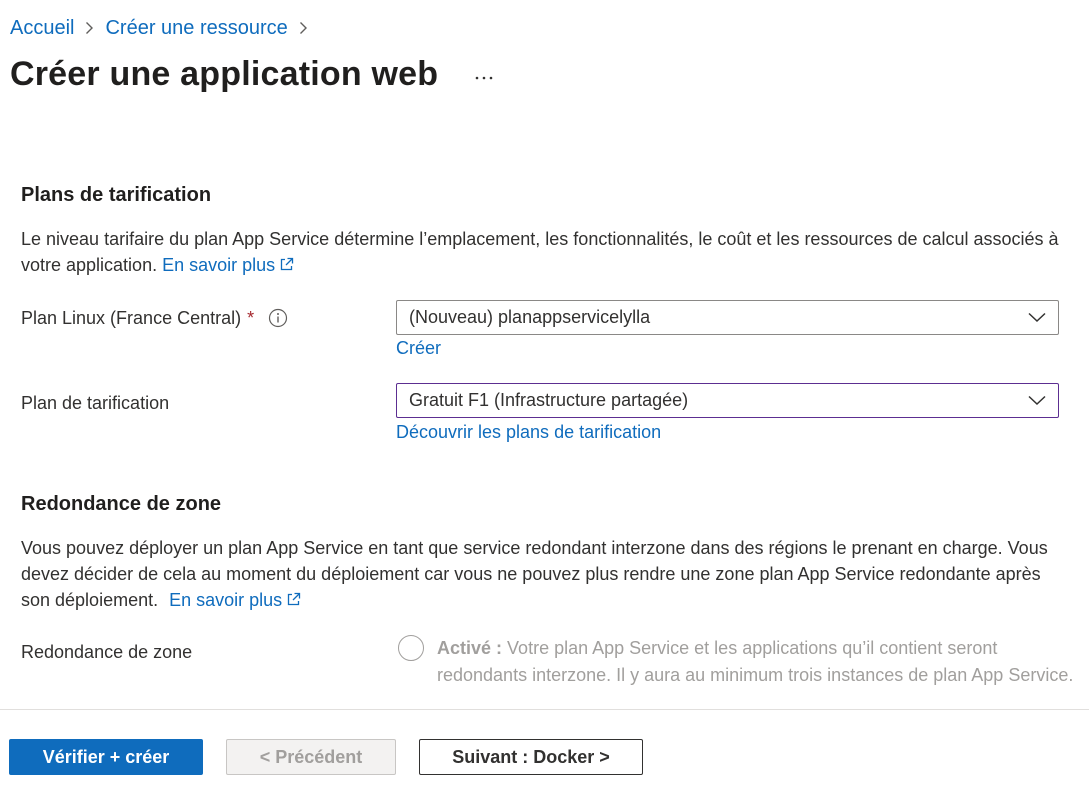 The image size is (1089, 791). Describe the element at coordinates (544, 709) in the screenshot. I see `footer-divider` at that location.